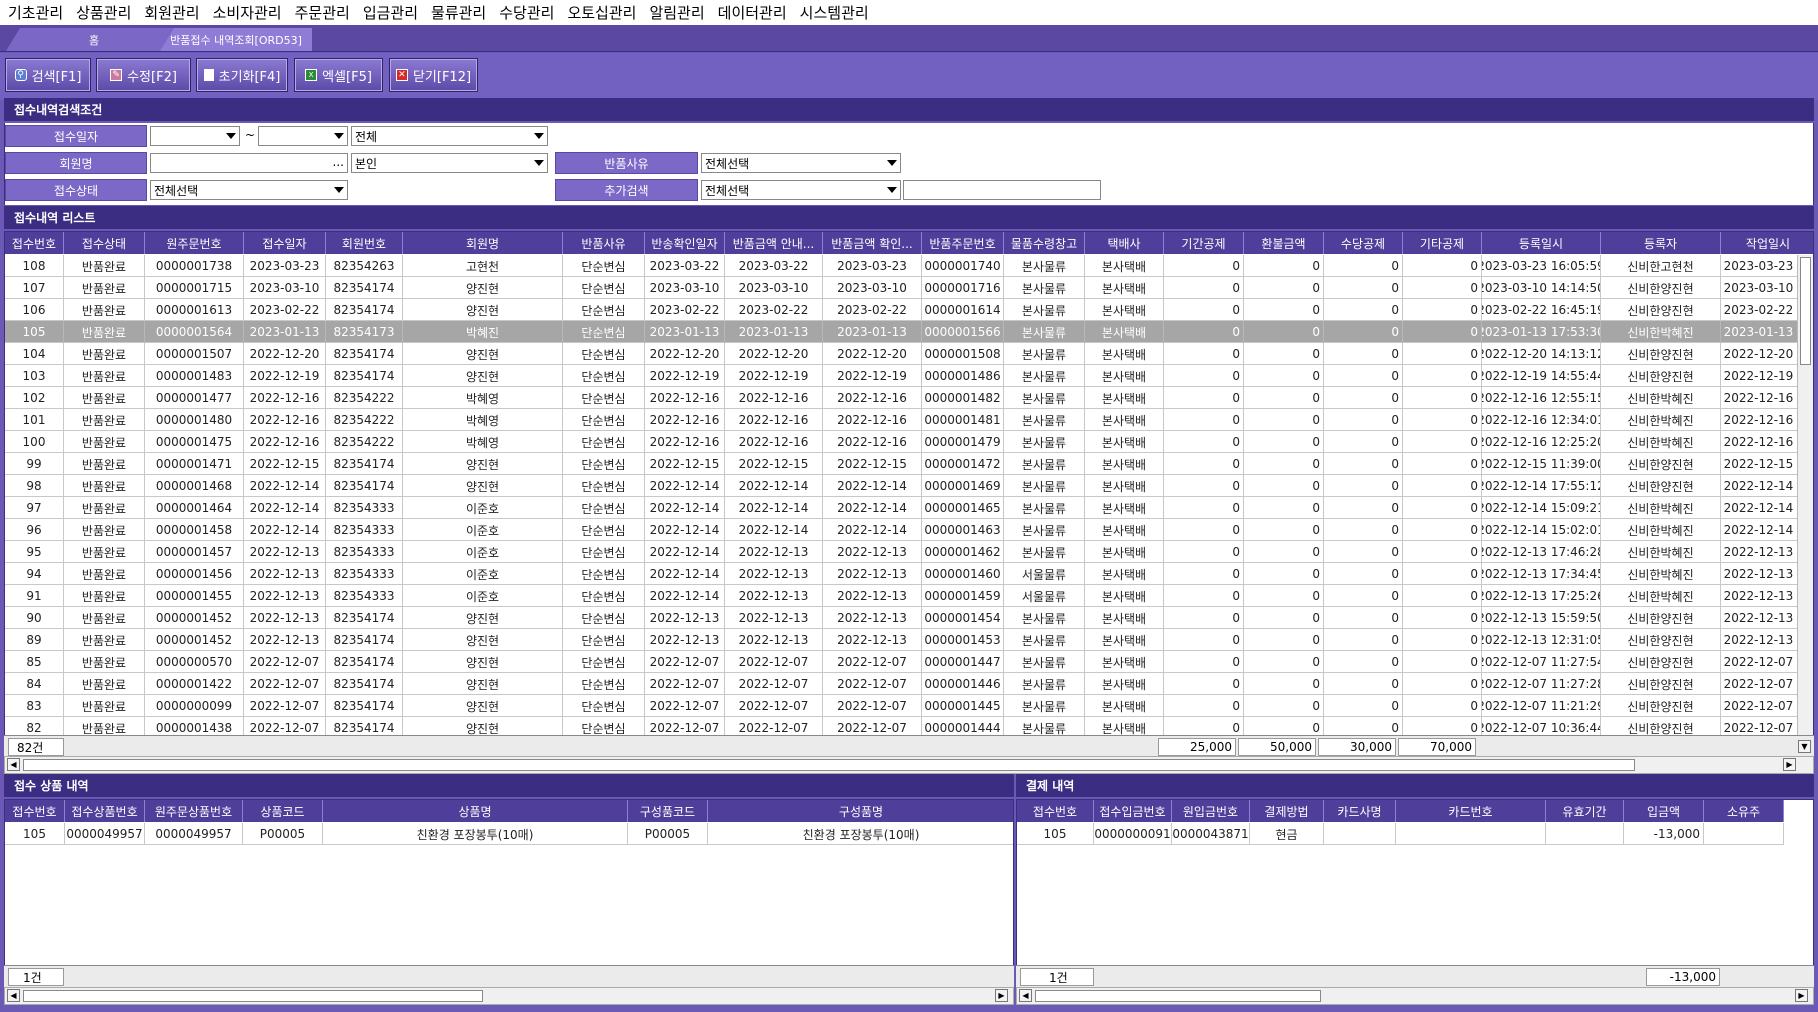 This screenshot has width=1818, height=1012. What do you see at coordinates (801, 163) in the screenshot?
I see `reason-select: 전체선택` at bounding box center [801, 163].